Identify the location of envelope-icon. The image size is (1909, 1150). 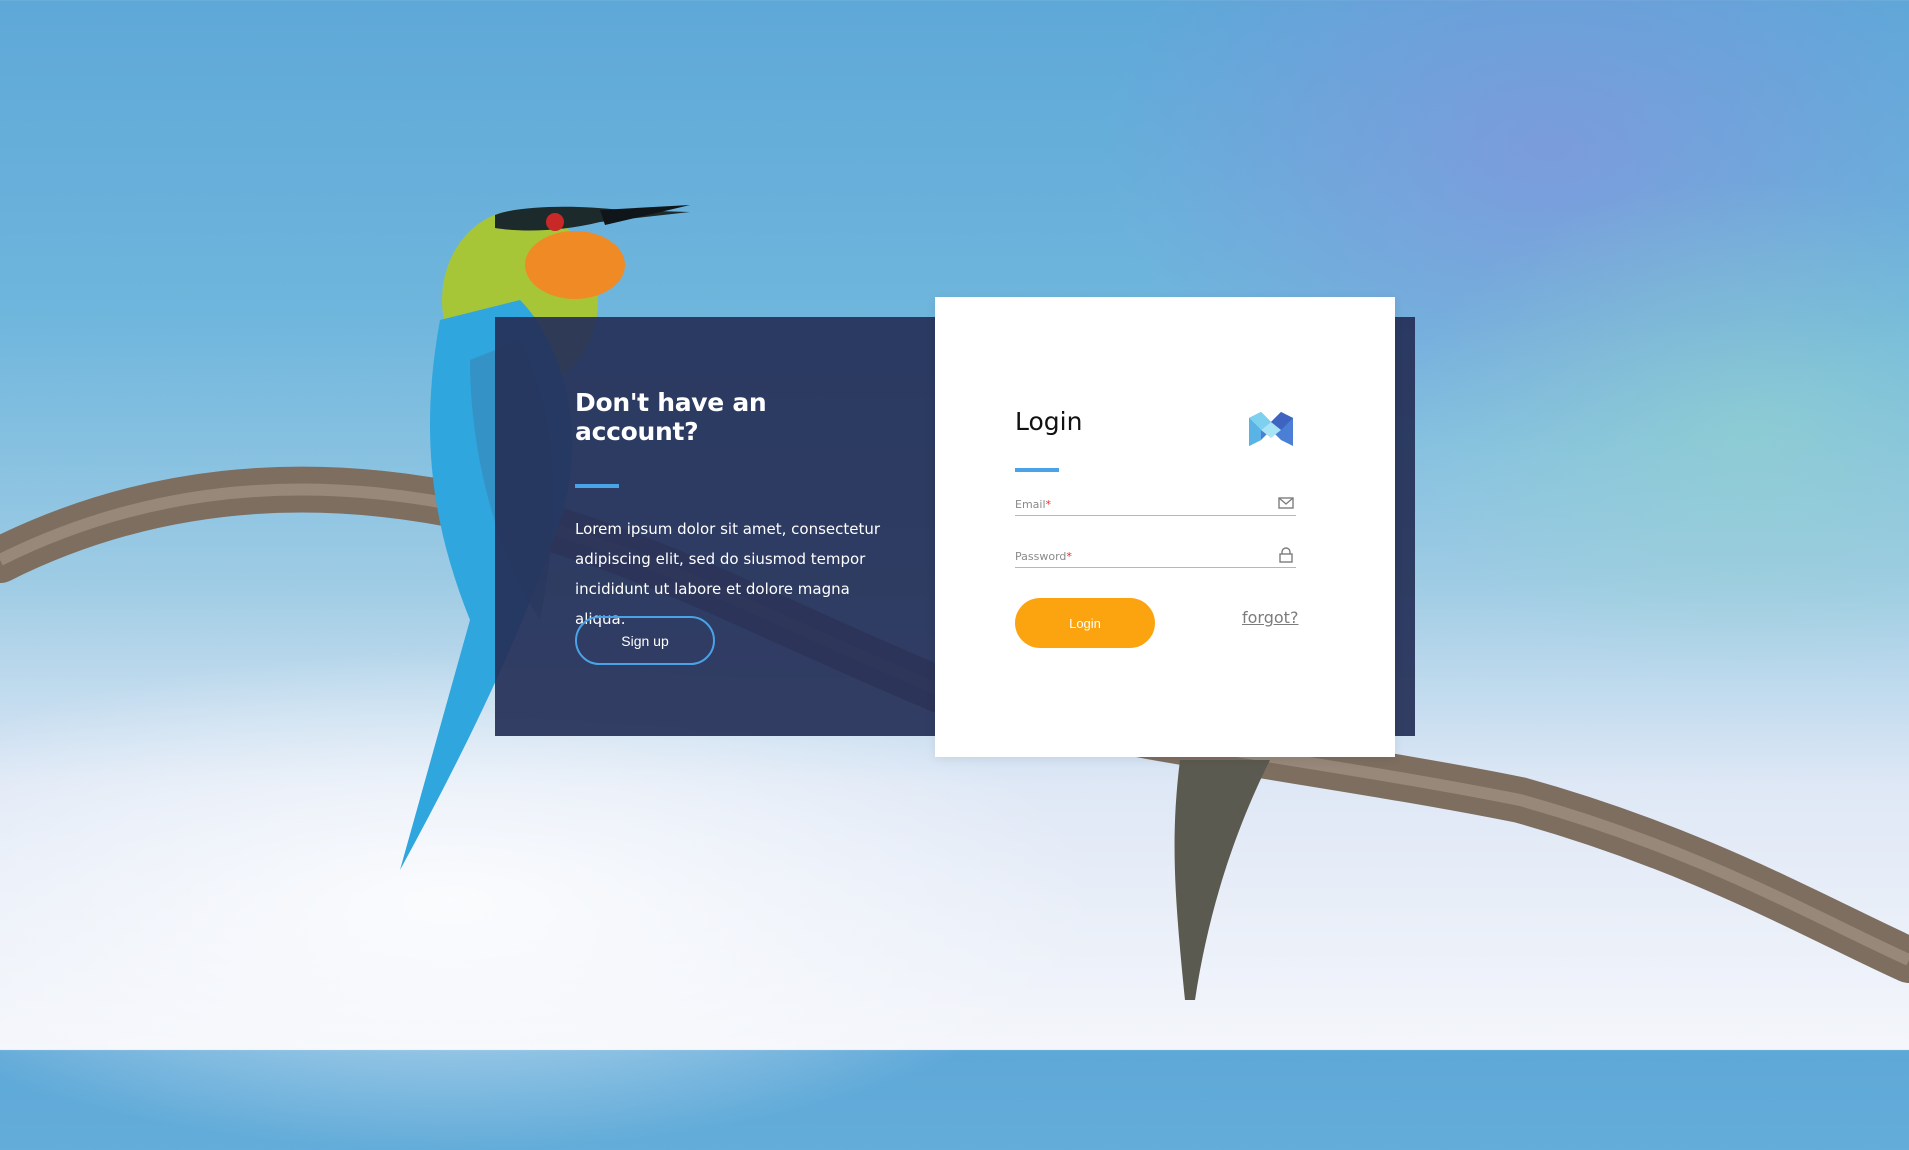
(1286, 503).